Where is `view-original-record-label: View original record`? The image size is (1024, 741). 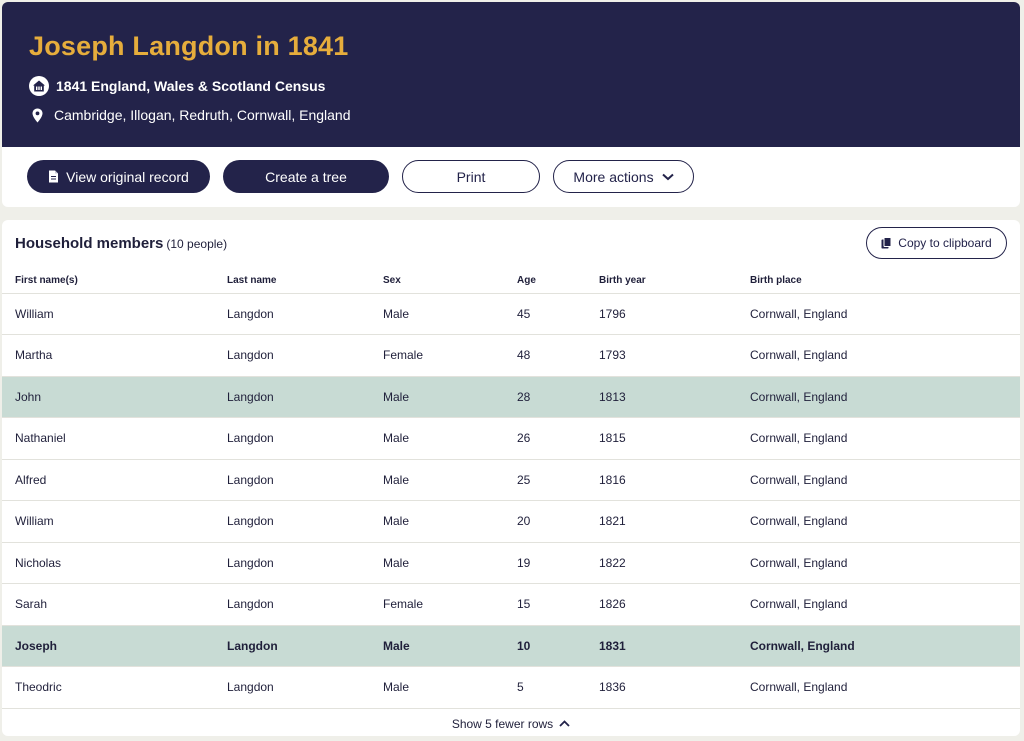 view-original-record-label: View original record is located at coordinates (127, 176).